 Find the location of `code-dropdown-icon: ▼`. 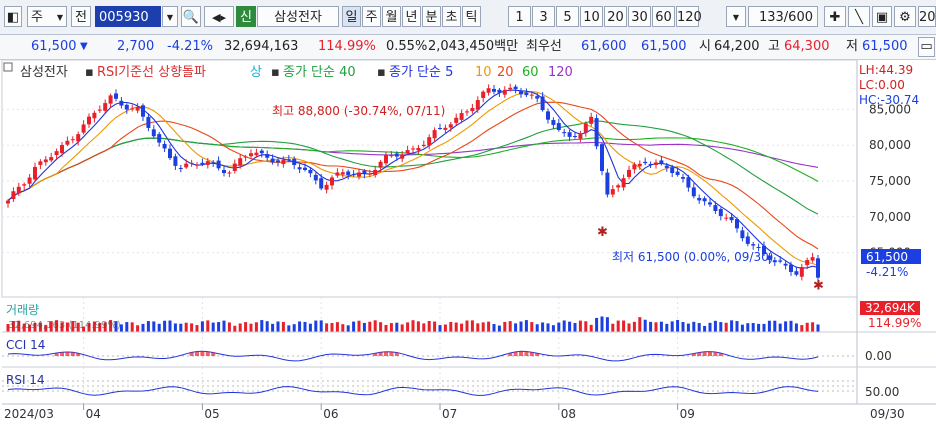

code-dropdown-icon: ▼ is located at coordinates (170, 16).